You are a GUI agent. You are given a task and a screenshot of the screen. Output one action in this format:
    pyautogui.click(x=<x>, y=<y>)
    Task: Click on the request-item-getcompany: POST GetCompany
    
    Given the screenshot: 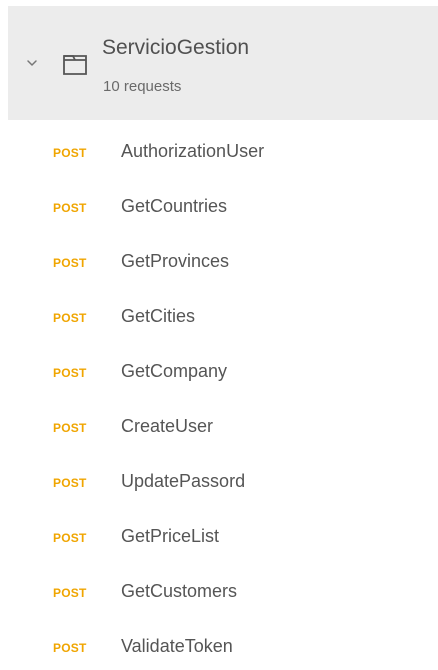 What is the action you would take?
    pyautogui.click(x=219, y=373)
    